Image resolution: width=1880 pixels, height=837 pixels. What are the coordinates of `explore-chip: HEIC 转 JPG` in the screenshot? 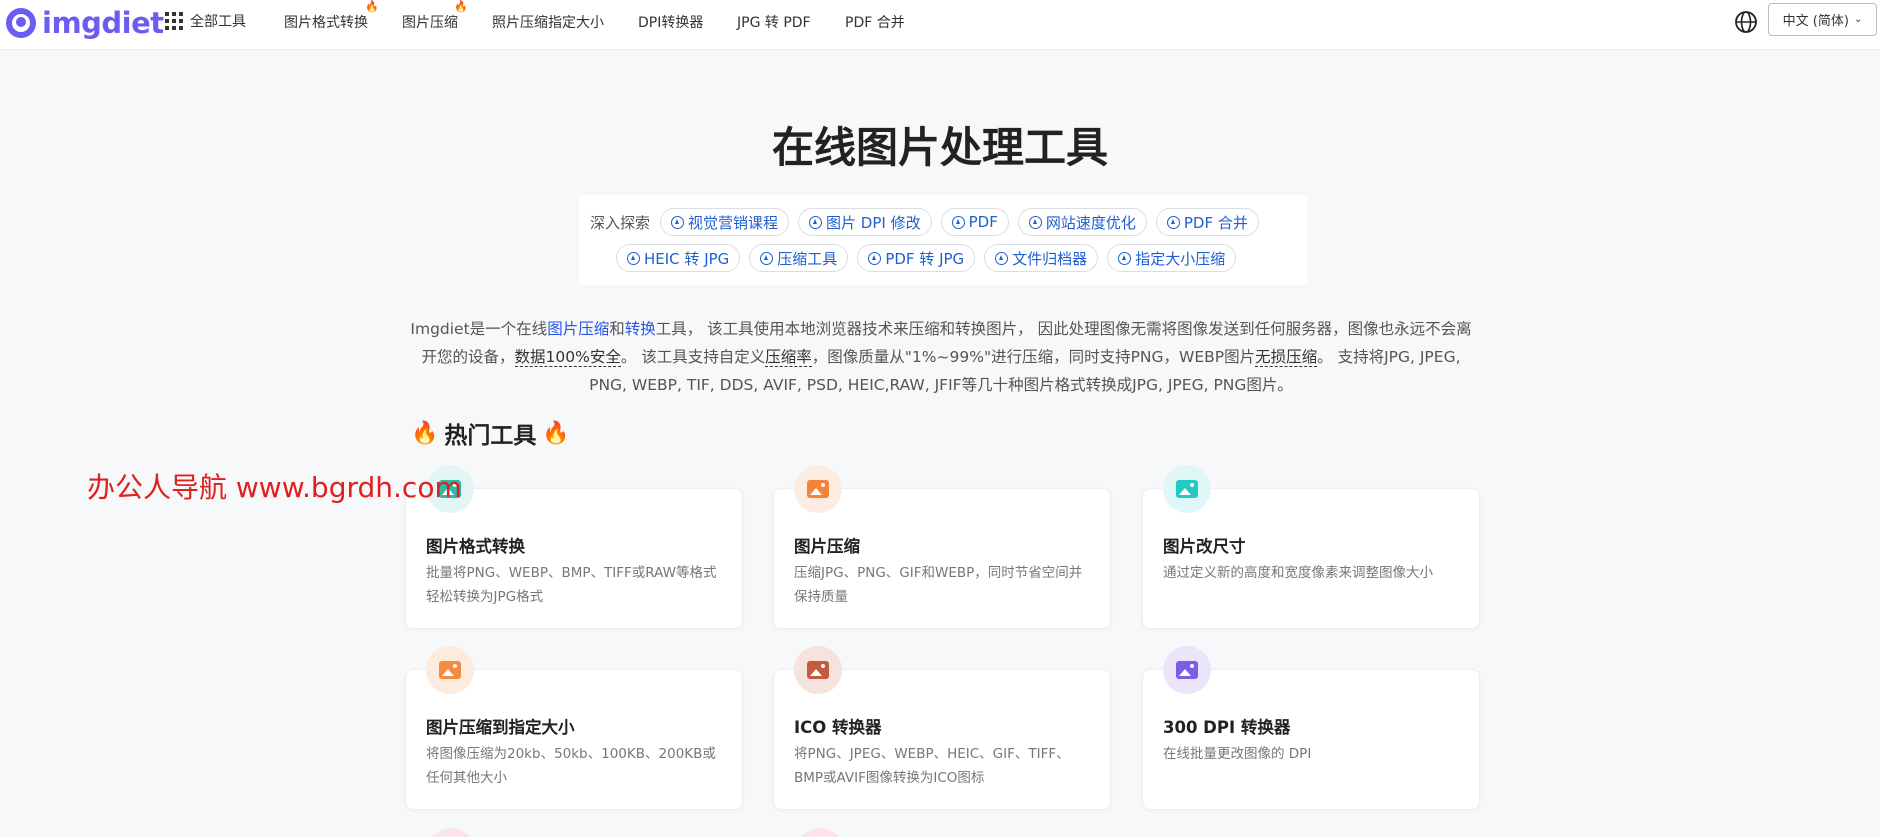 It's located at (678, 258).